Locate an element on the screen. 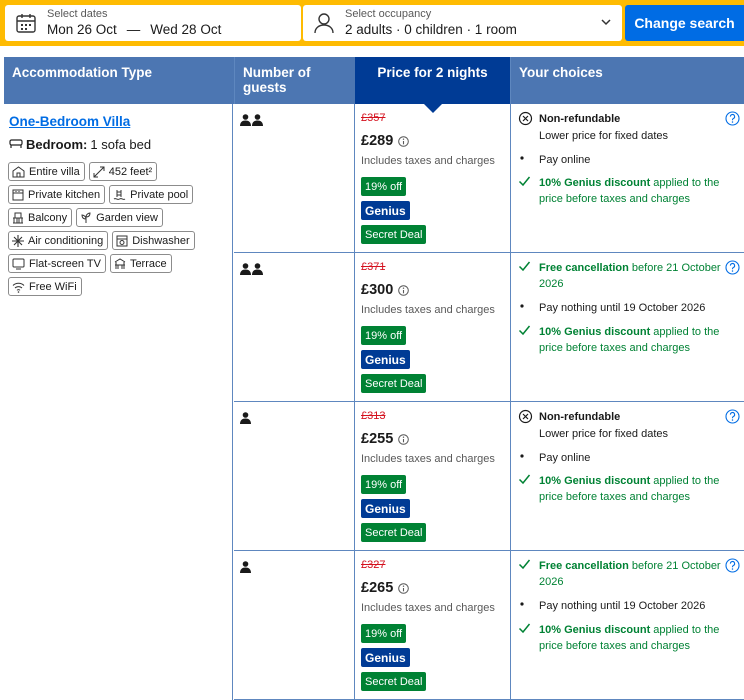 Image resolution: width=744 pixels, height=700 pixels. snowflake-icon is located at coordinates (20, 240).